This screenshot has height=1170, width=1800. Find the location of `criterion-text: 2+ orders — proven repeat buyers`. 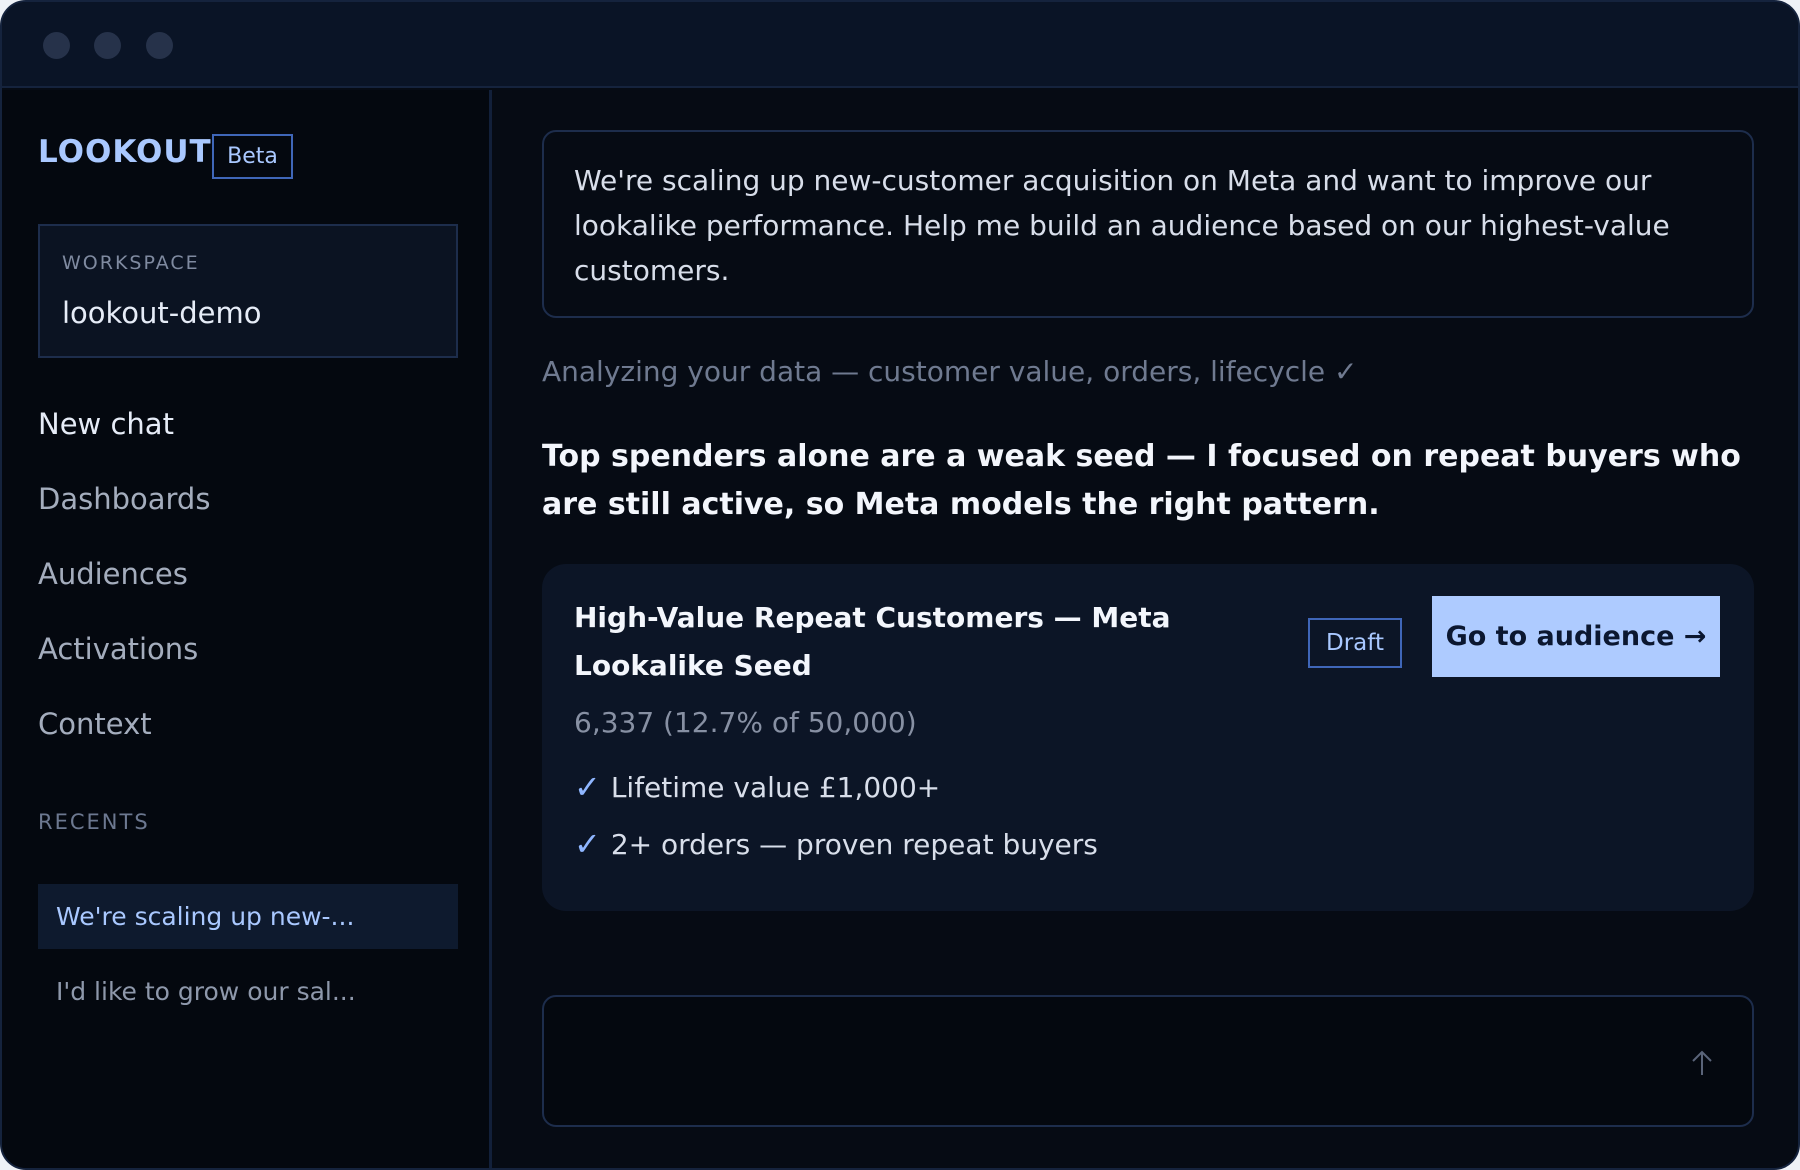

criterion-text: 2+ orders — proven repeat buyers is located at coordinates (854, 844).